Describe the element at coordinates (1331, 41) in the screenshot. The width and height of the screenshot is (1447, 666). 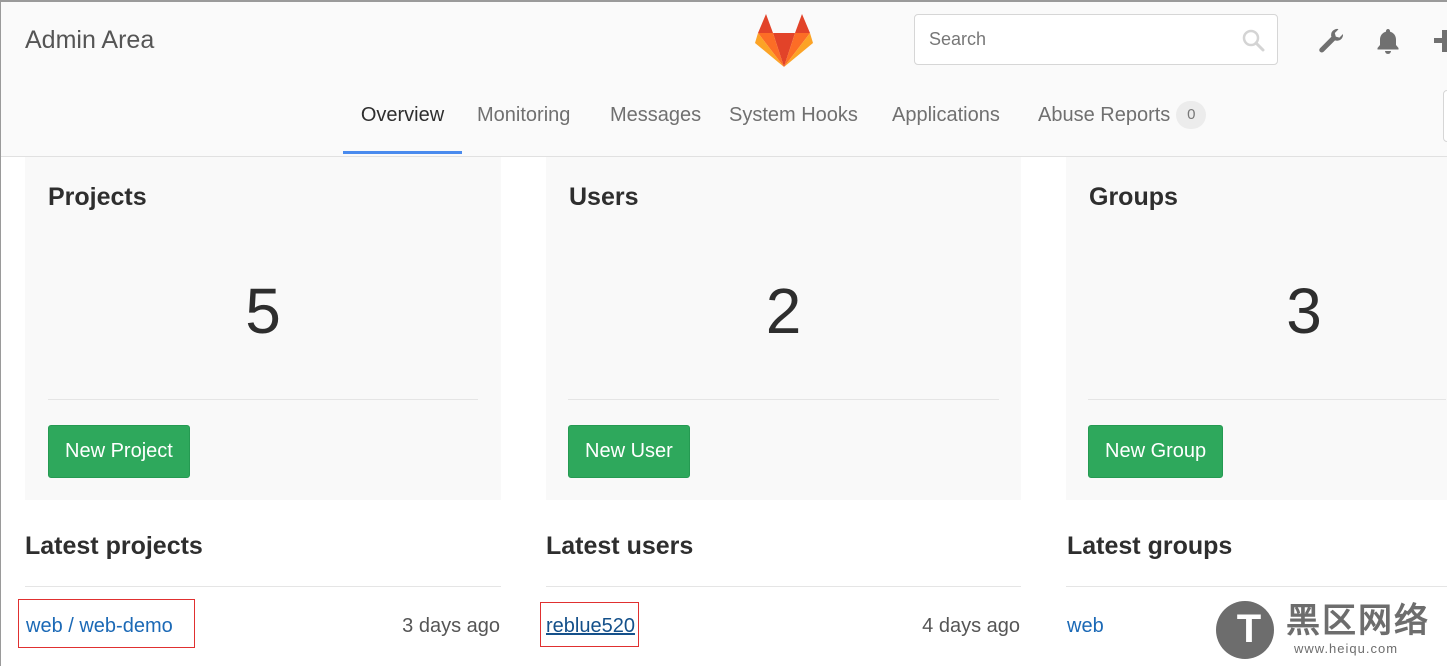
I see `wrench-icon` at that location.